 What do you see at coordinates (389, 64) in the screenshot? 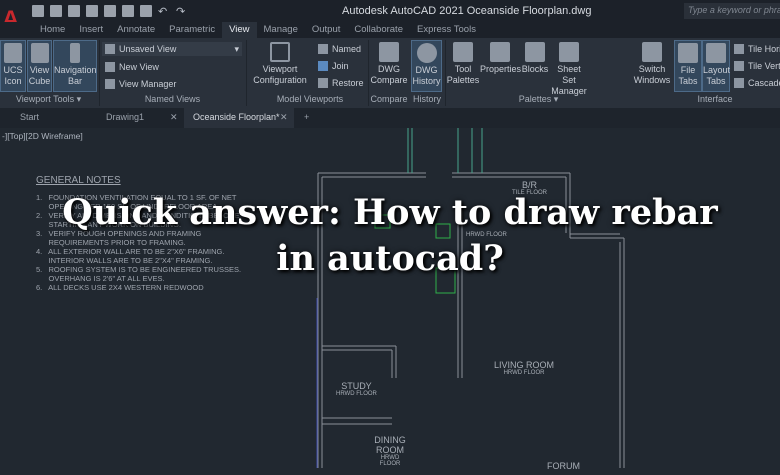
I see `dwg-compare-button: DWG Compare` at bounding box center [389, 64].